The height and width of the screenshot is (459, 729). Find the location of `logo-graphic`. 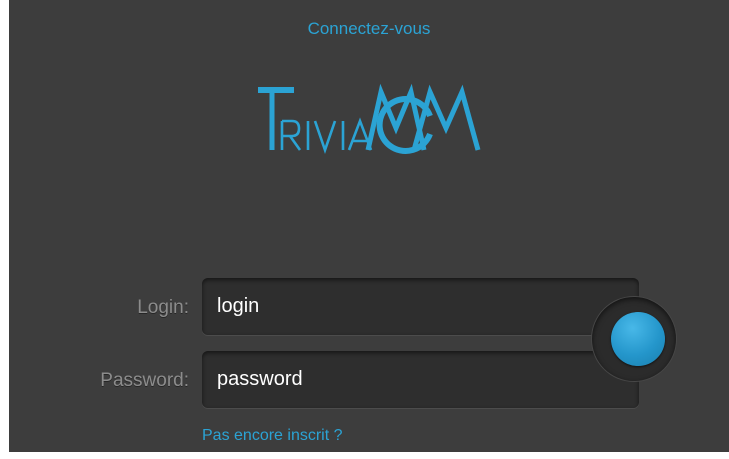

logo-graphic is located at coordinates (369, 118).